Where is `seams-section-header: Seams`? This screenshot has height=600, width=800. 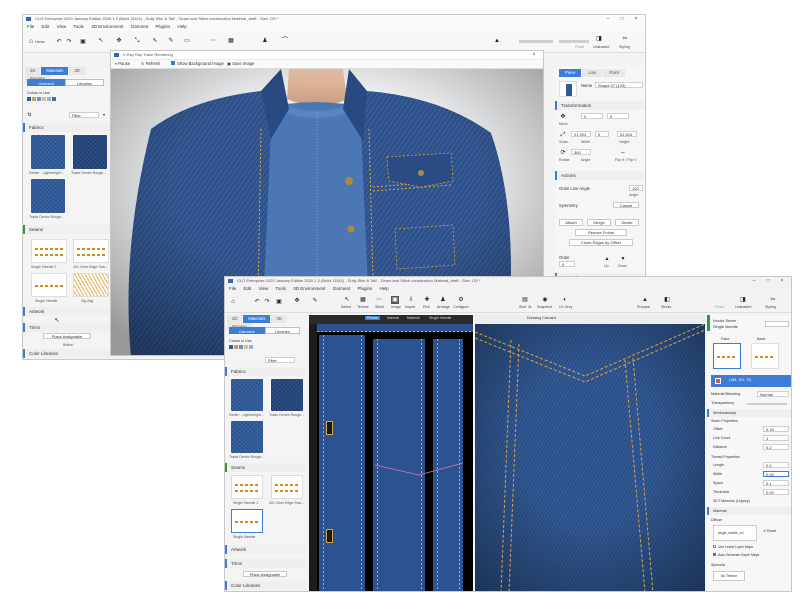 seams-section-header: Seams is located at coordinates (67, 229).